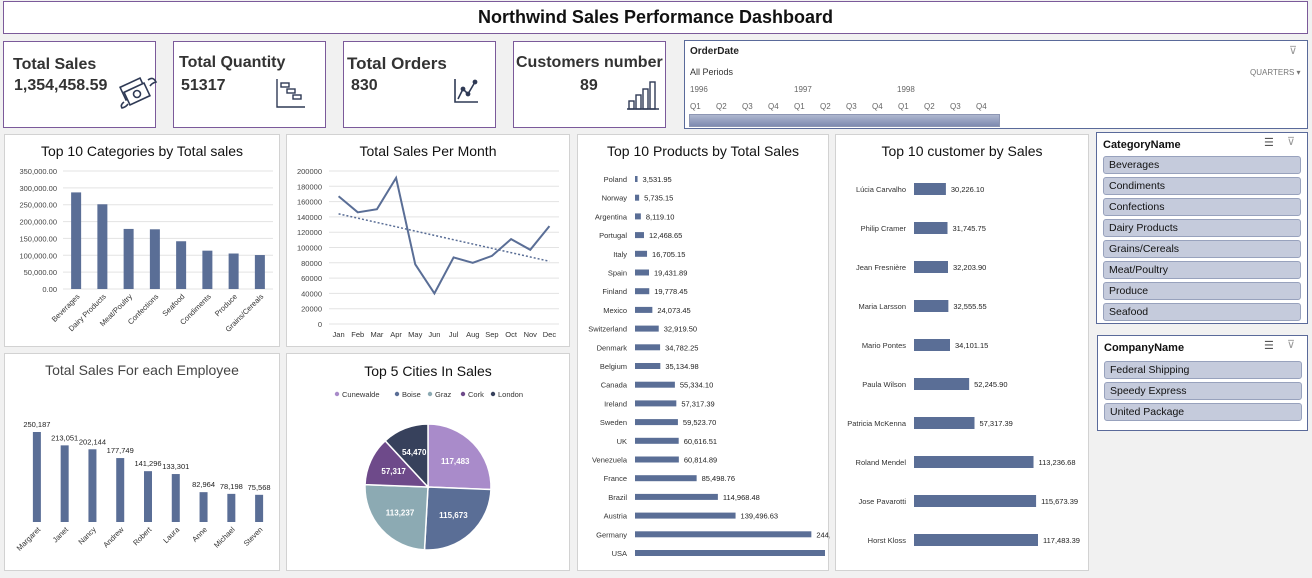 The width and height of the screenshot is (1312, 578). Describe the element at coordinates (615, 403) in the screenshot. I see `category-label: Ireland` at that location.